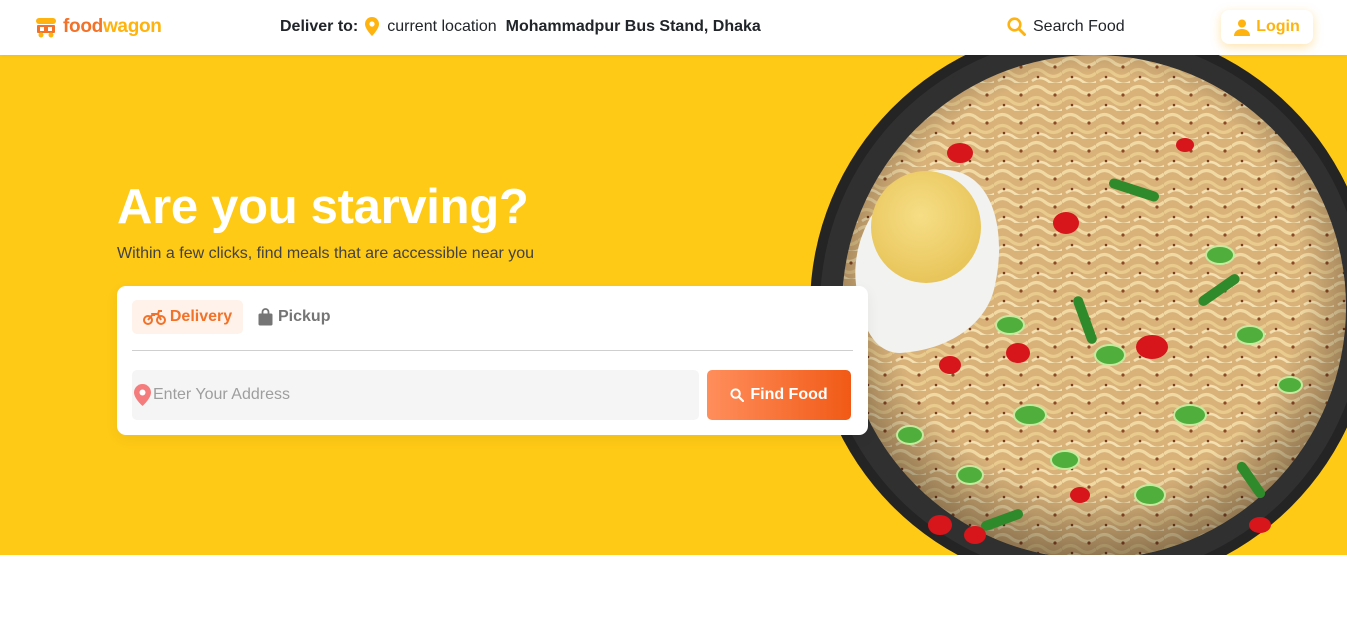 This screenshot has height=622, width=1347. I want to click on find-food-button: Find Food, so click(779, 395).